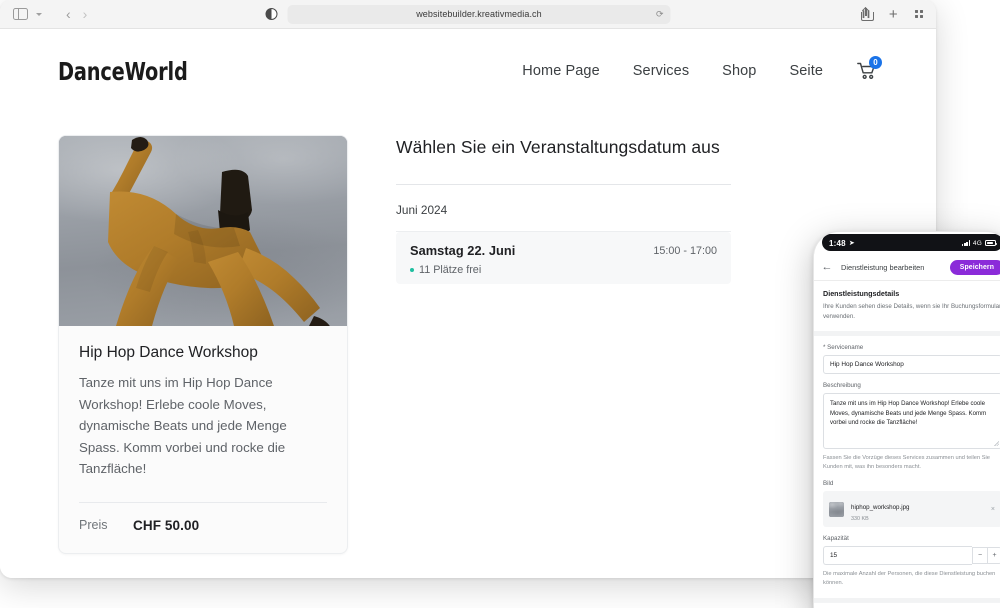 The image size is (1000, 608). What do you see at coordinates (450, 270) in the screenshot?
I see `slot-availability-text: 11 Plätze frei` at bounding box center [450, 270].